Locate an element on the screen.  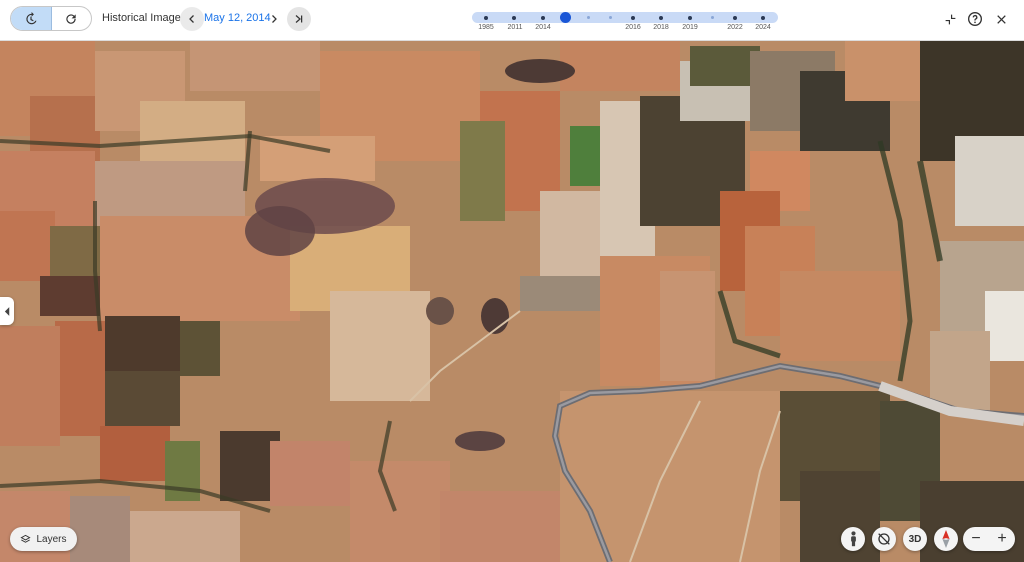
help-button is located at coordinates (975, 19).